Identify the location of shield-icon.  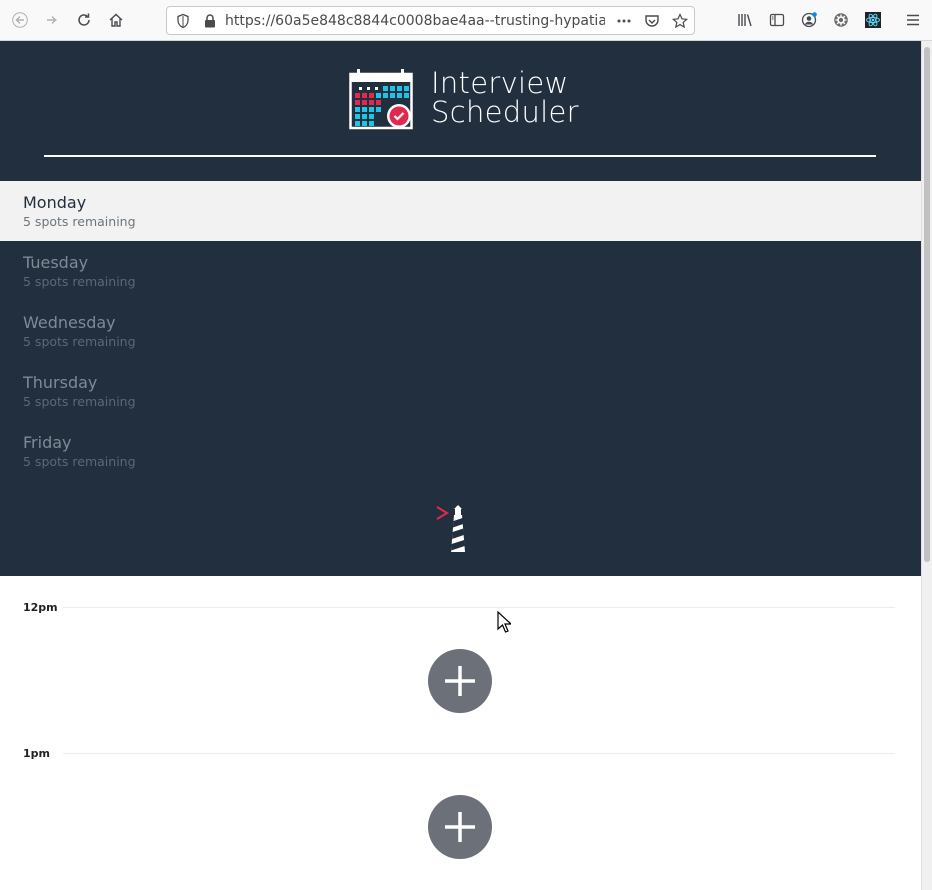
(183, 21).